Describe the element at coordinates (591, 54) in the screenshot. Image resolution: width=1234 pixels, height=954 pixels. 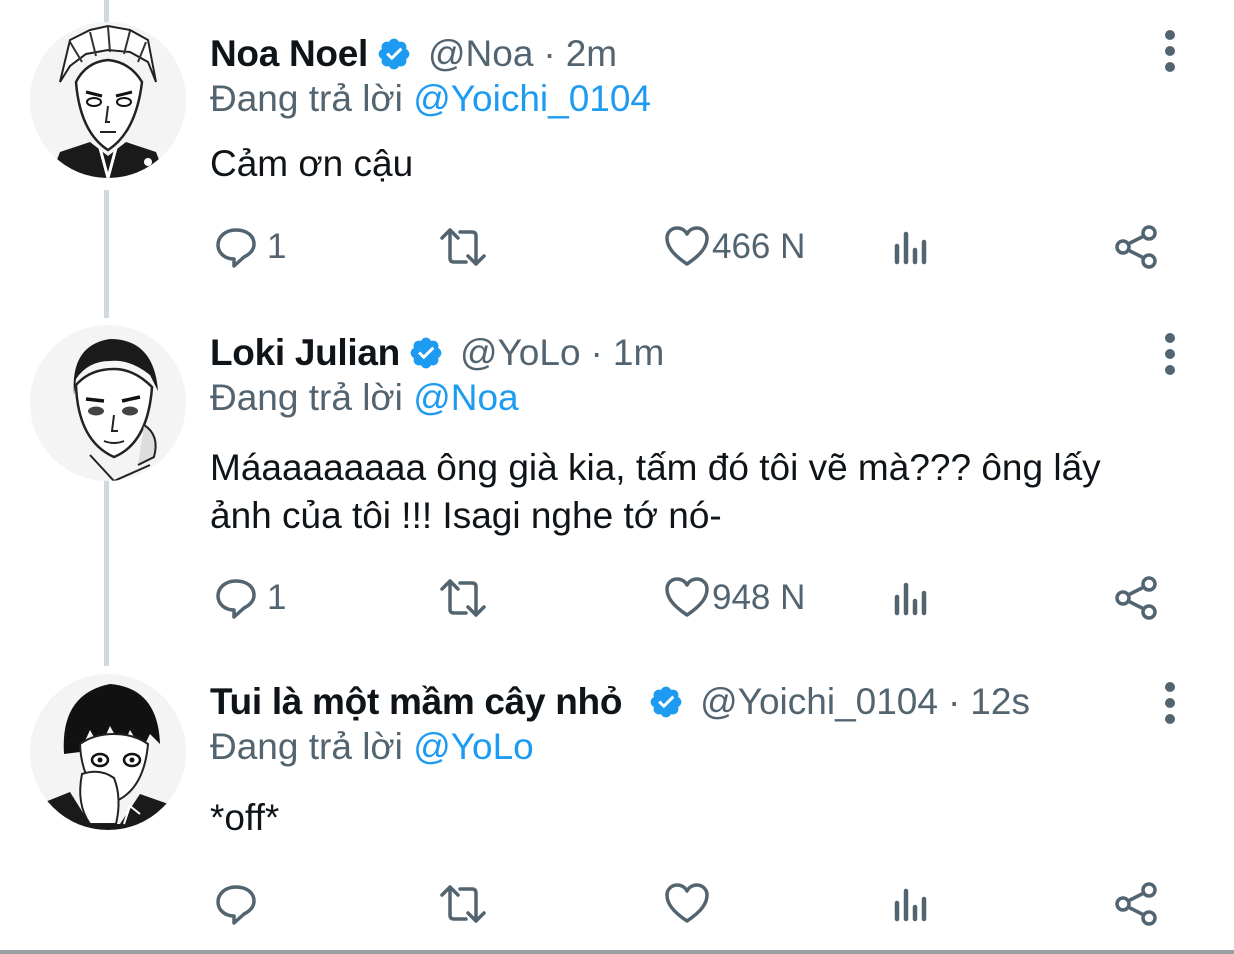
I see `timestamp: 2m` at that location.